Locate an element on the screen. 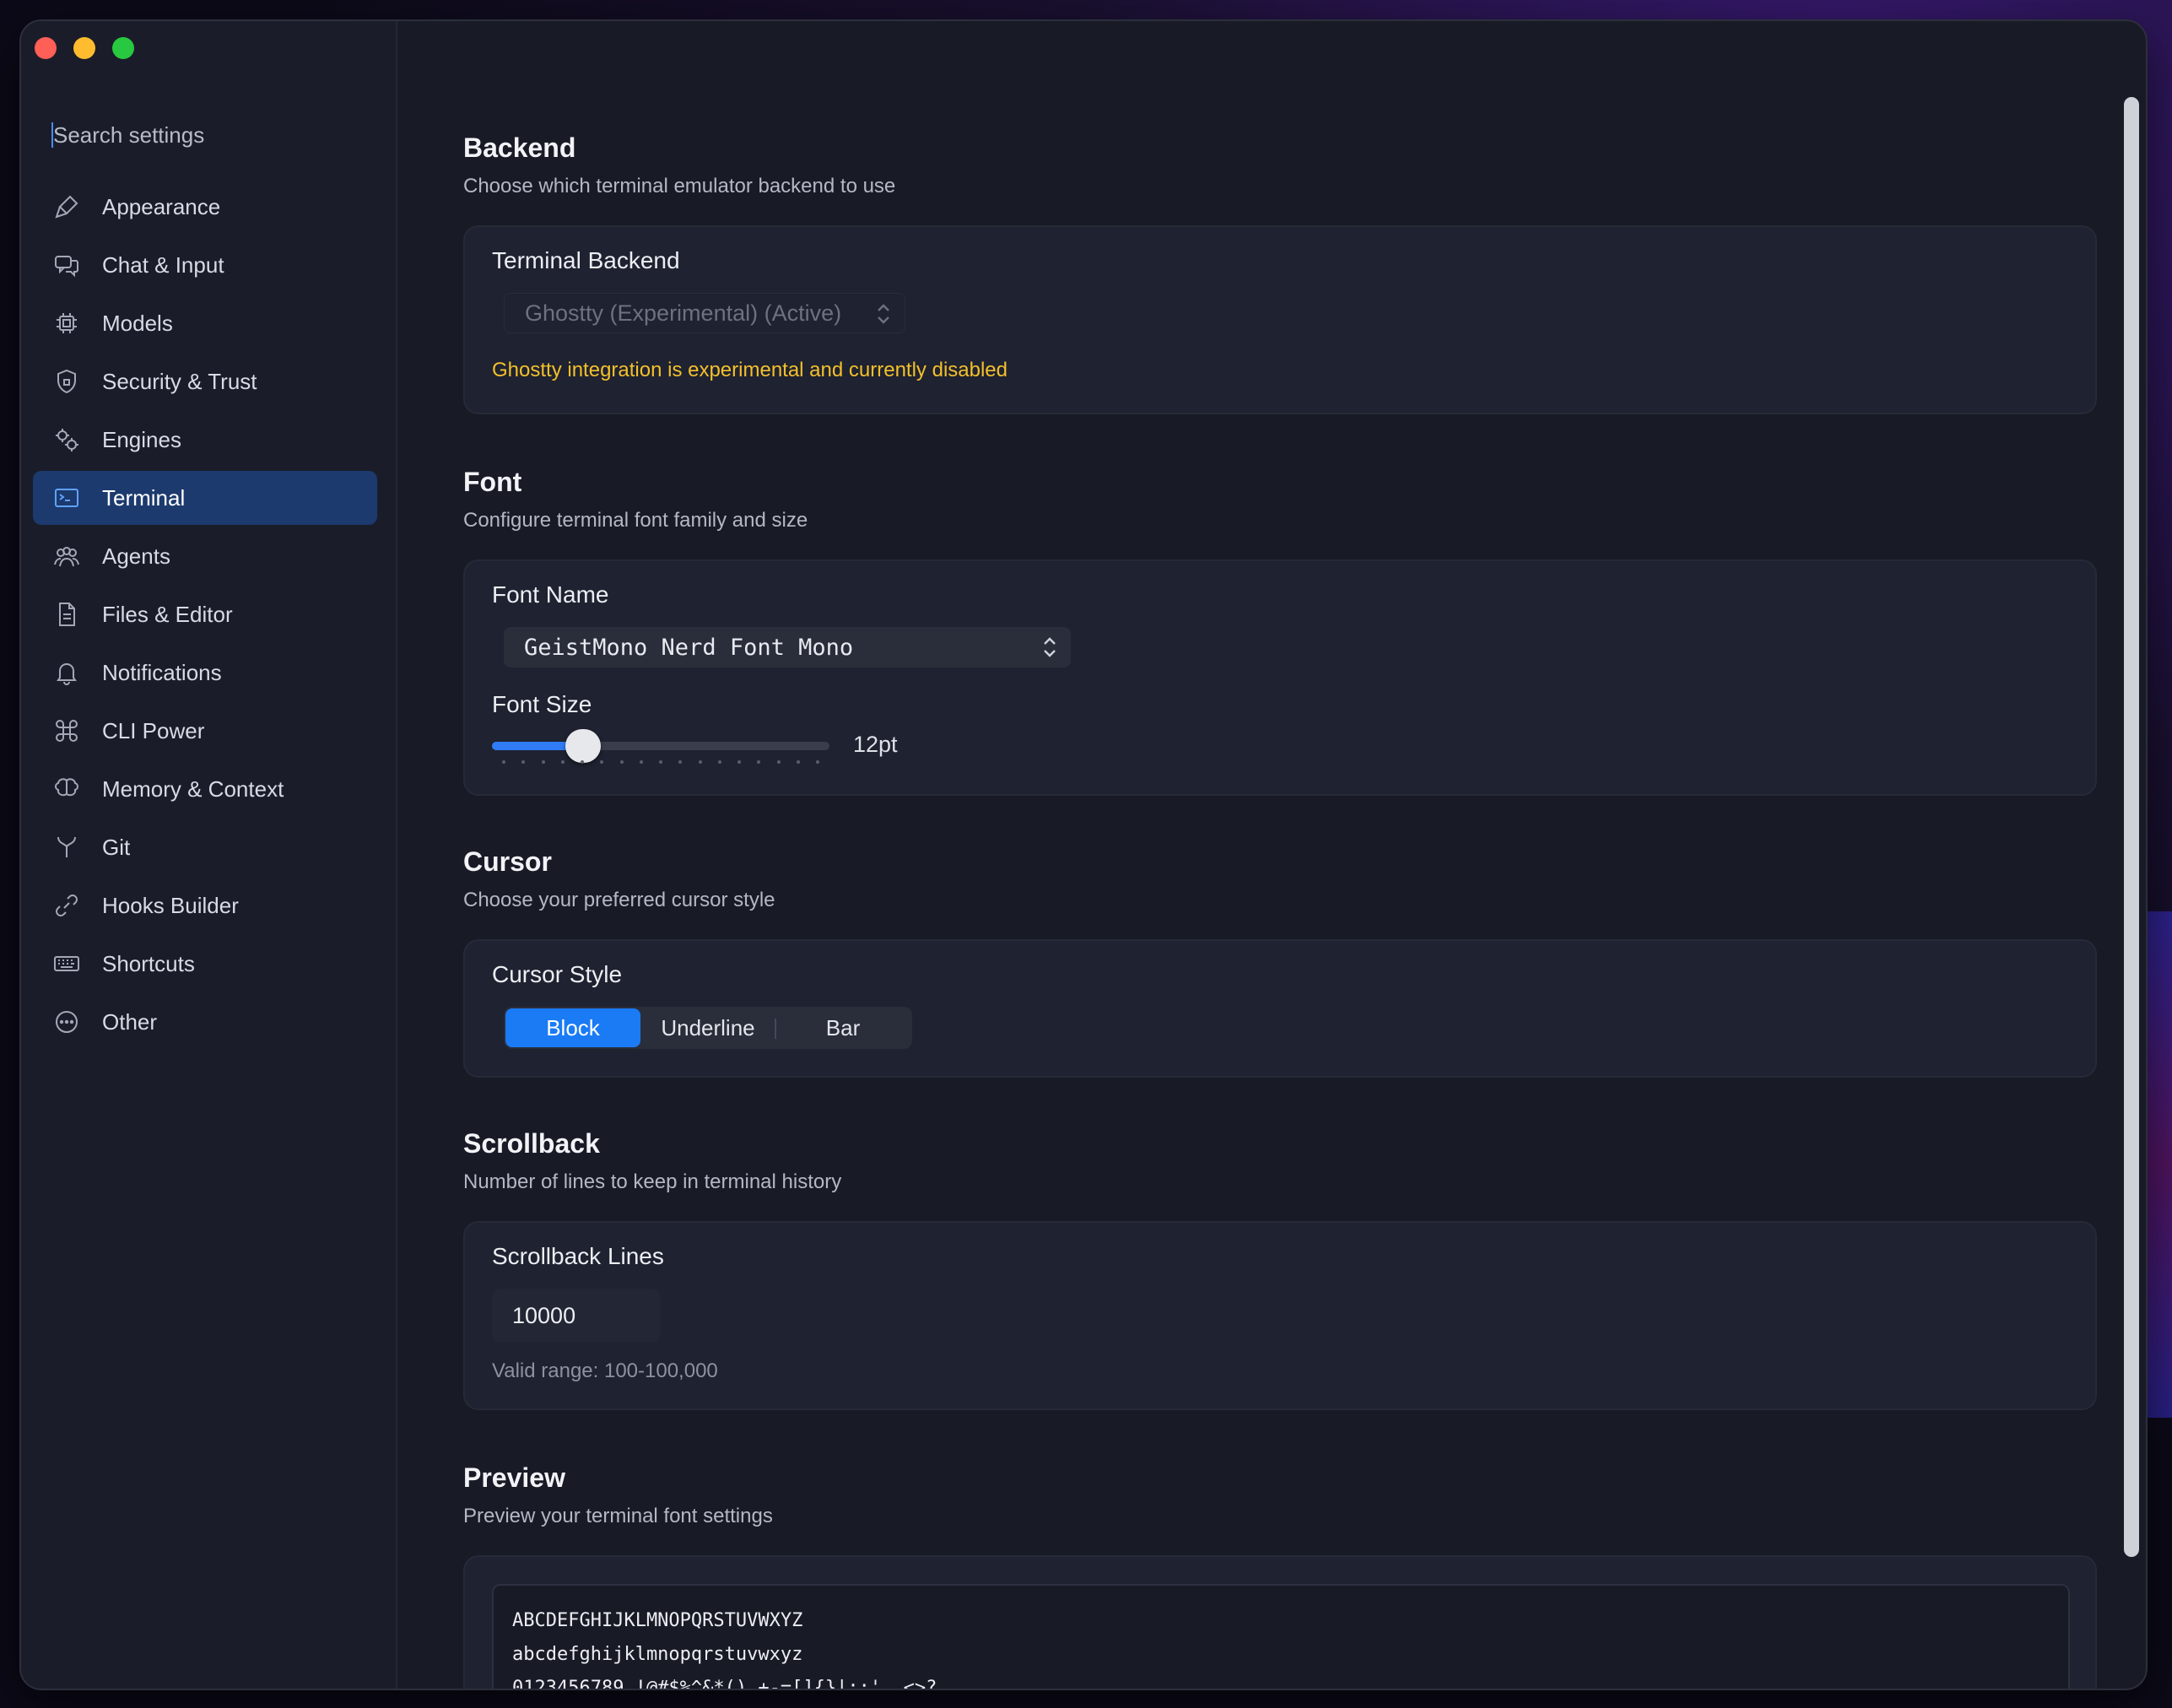 The width and height of the screenshot is (2172, 1708). font-name-select: GeistMono Nerd Font Mono is located at coordinates (787, 647).